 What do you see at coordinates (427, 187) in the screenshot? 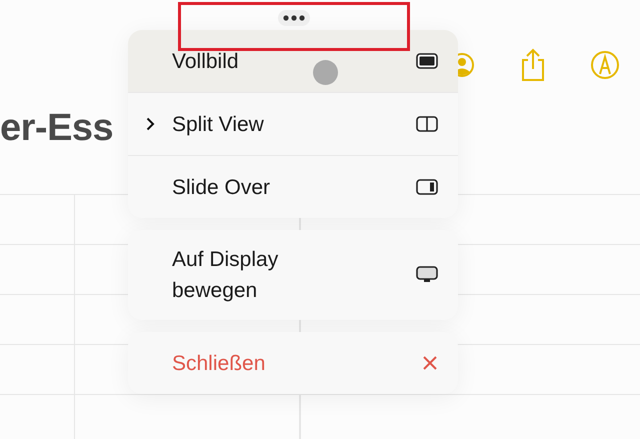
I see `slide-over-icon` at bounding box center [427, 187].